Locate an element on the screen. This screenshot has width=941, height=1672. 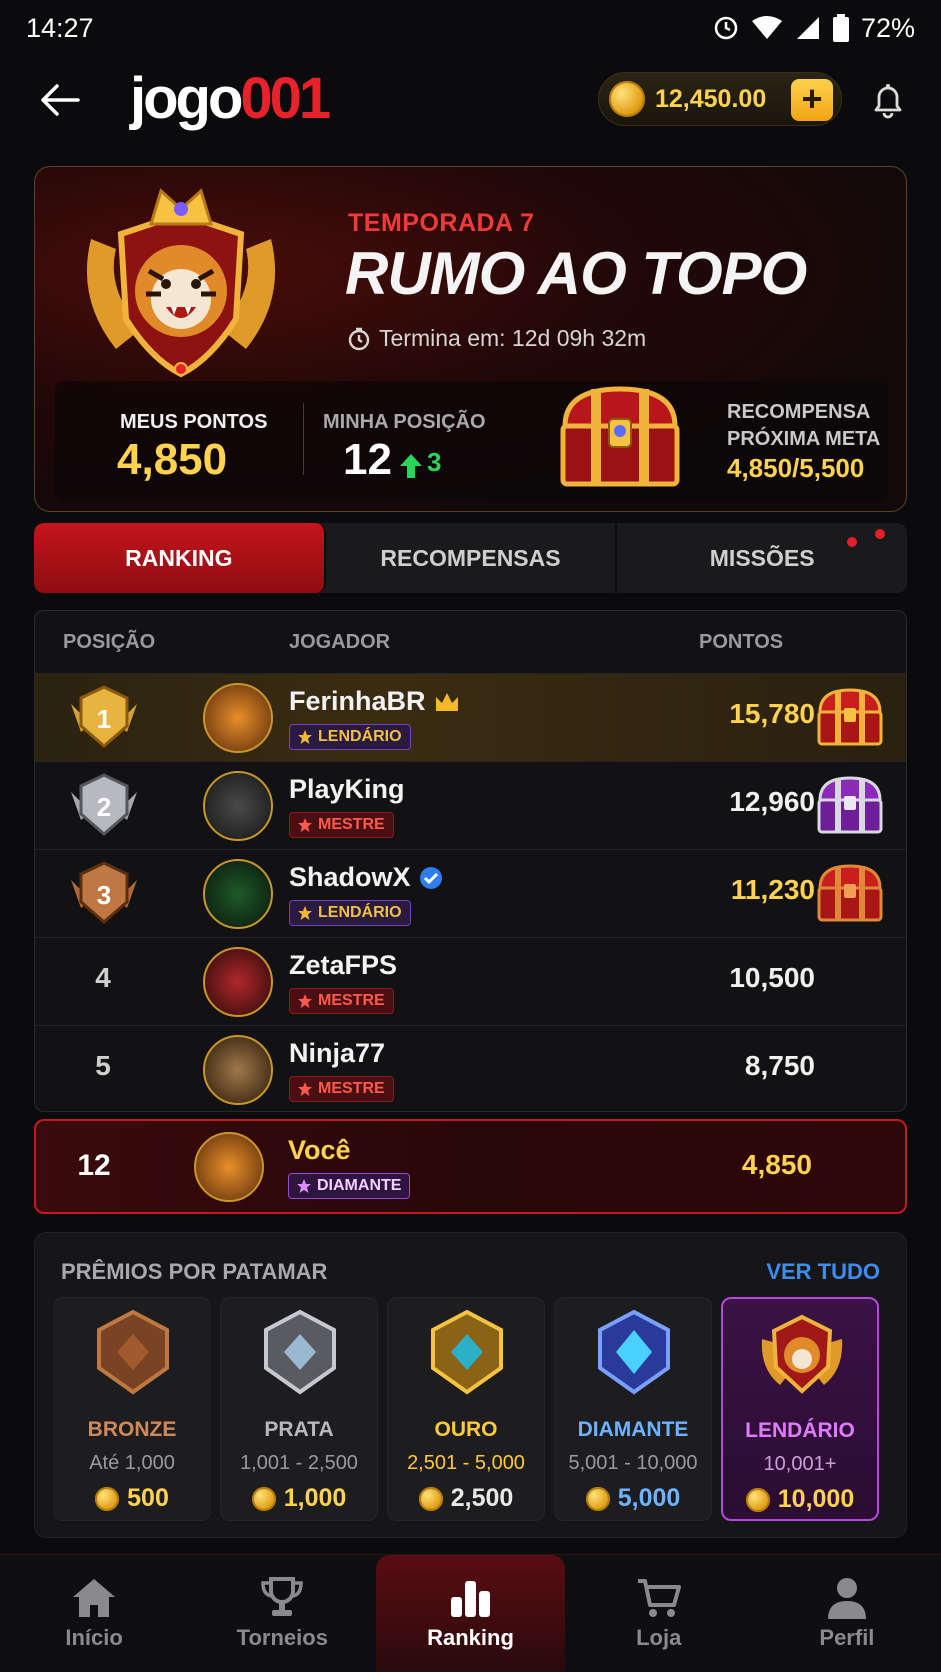
tier-card-diamond: DIAMANTE 5,001 - 10,000 5,000 is located at coordinates (633, 1409).